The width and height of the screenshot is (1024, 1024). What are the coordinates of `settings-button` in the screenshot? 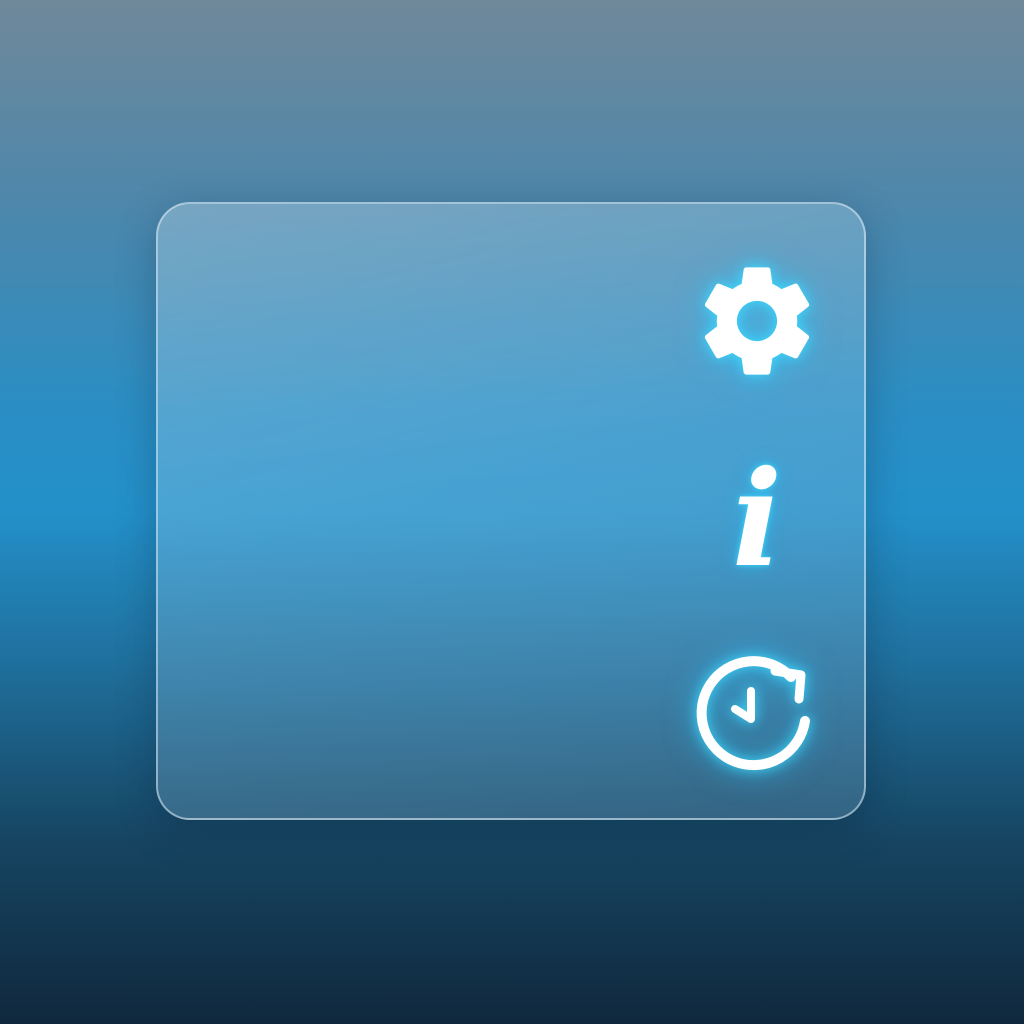 It's located at (757, 321).